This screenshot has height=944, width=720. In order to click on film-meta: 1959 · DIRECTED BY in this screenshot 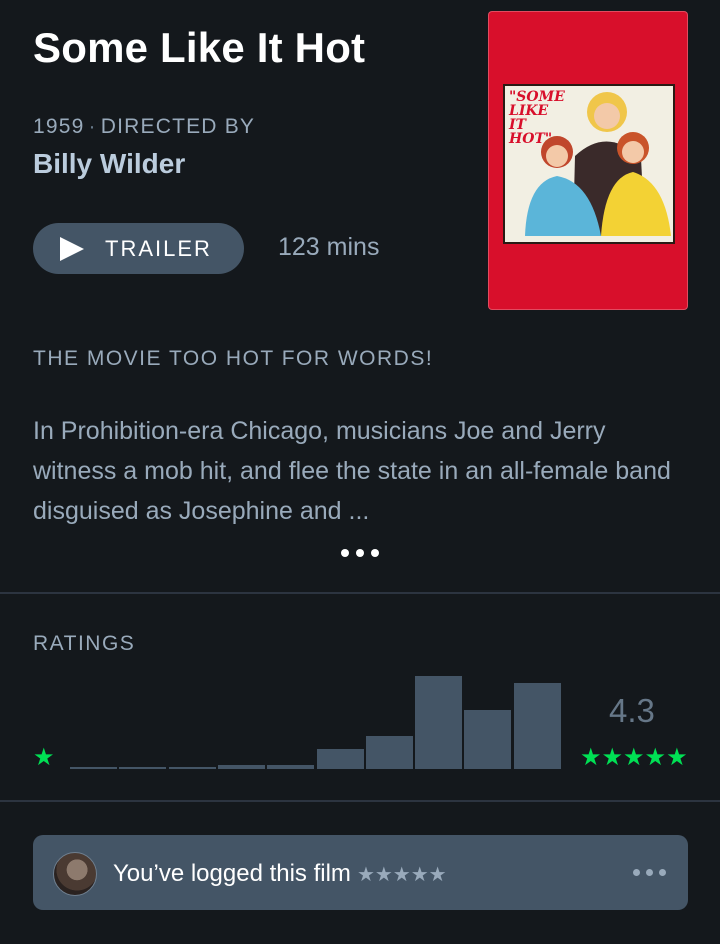, I will do `click(144, 127)`.